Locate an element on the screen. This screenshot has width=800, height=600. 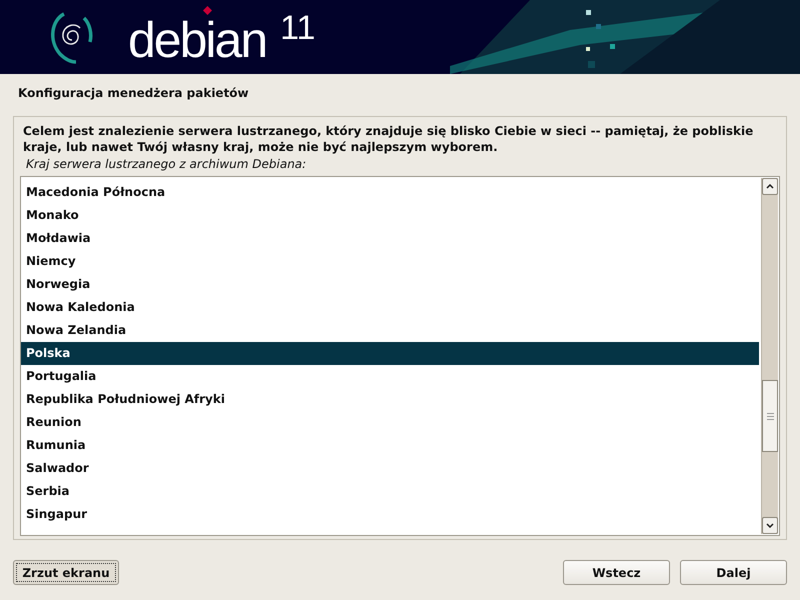
screenshot-button: Zrzut ekranu is located at coordinates (66, 572).